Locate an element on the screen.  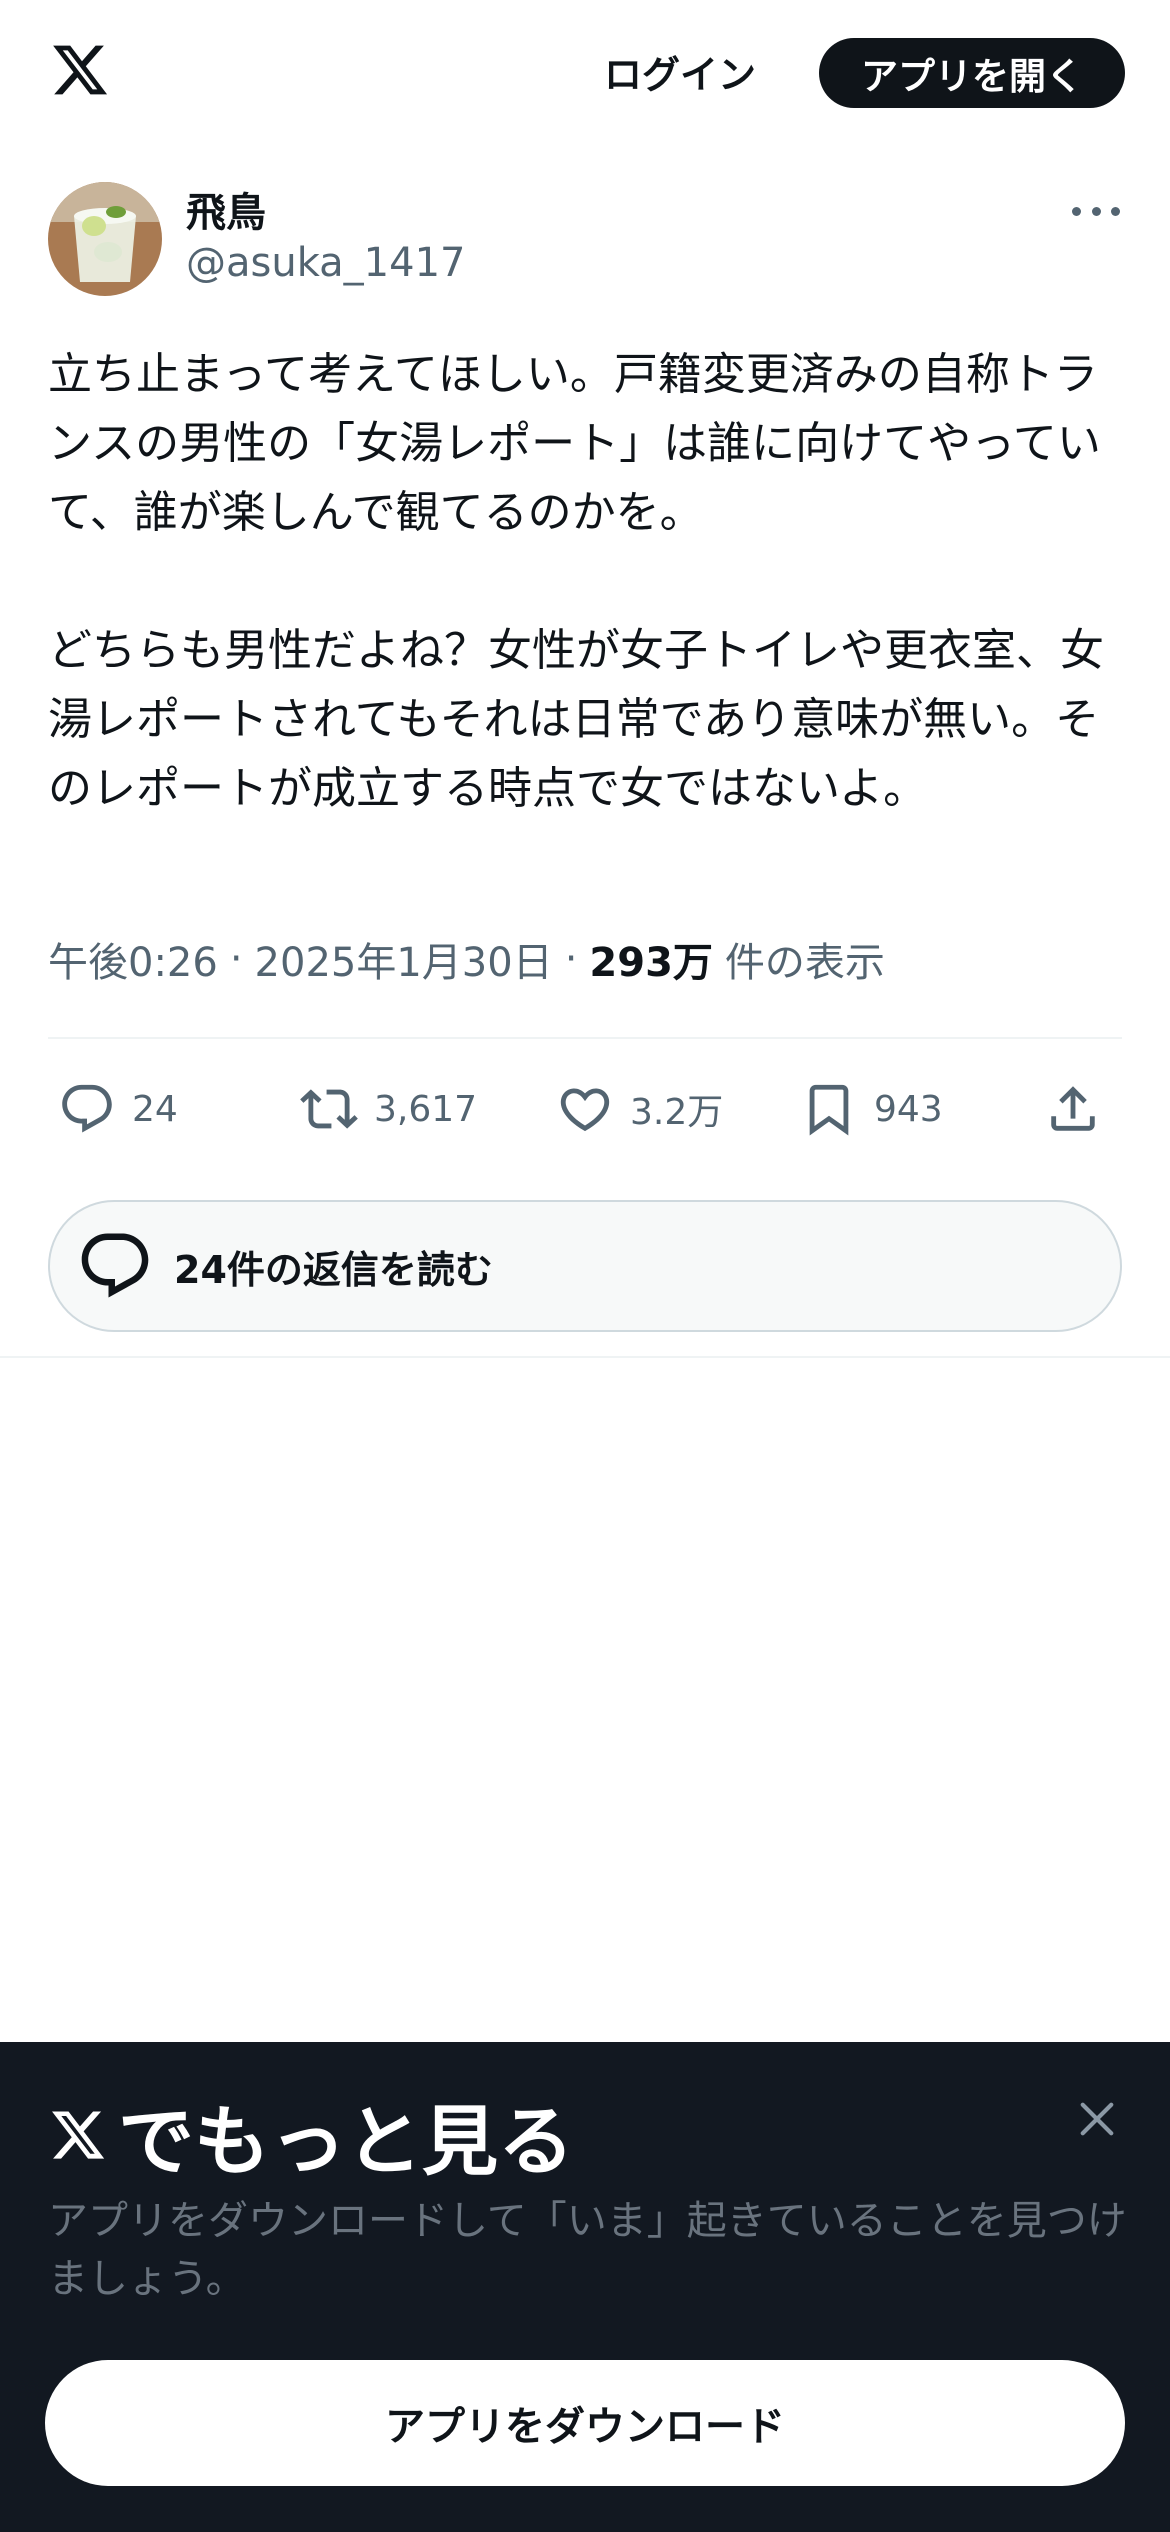
banner-title: でもっと見る is located at coordinates (311, 2135).